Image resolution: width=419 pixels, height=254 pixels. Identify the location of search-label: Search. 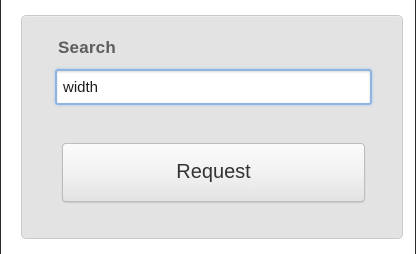
(87, 47).